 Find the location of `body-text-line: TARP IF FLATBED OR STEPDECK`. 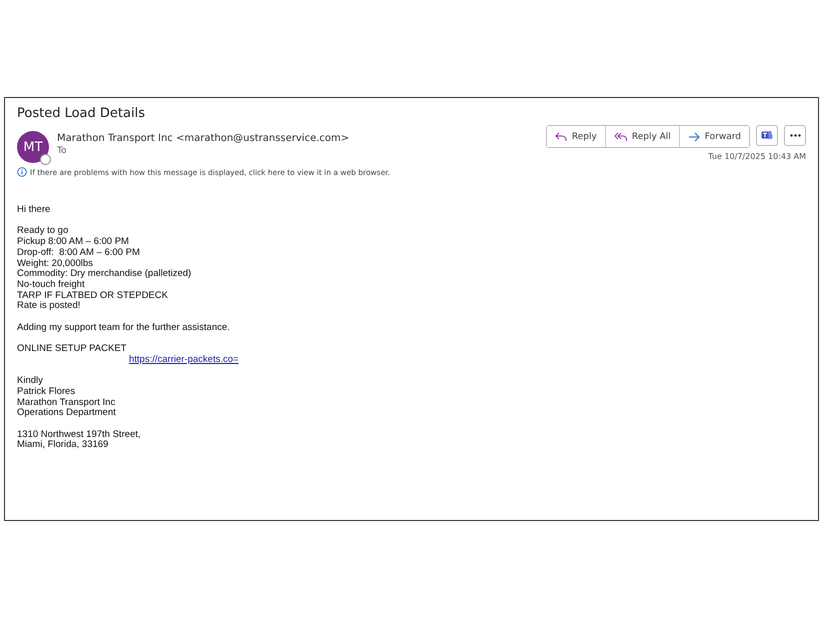

body-text-line: TARP IF FLATBED OR STEPDECK is located at coordinates (93, 295).